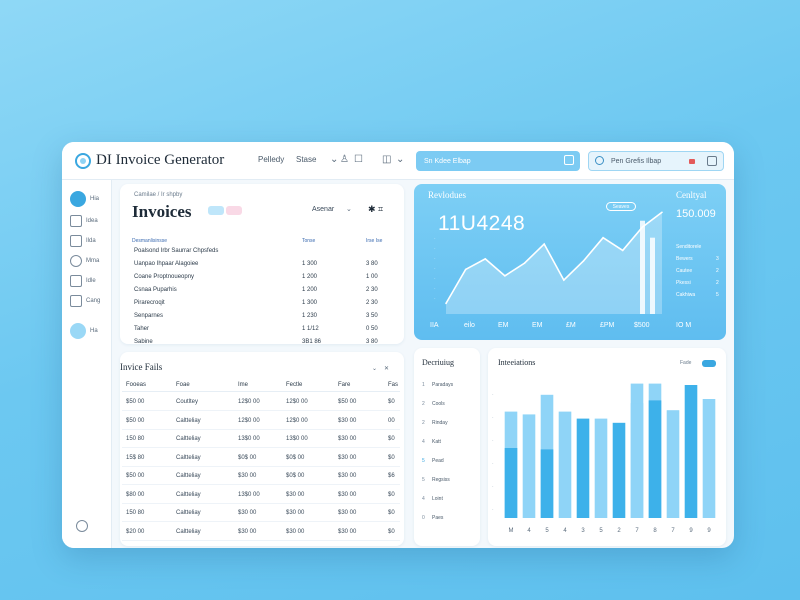 The image size is (800, 600). I want to click on table-row: 150 80 Caltteliay $30 00 $30 00 $30 00 $0, so click(261, 513).